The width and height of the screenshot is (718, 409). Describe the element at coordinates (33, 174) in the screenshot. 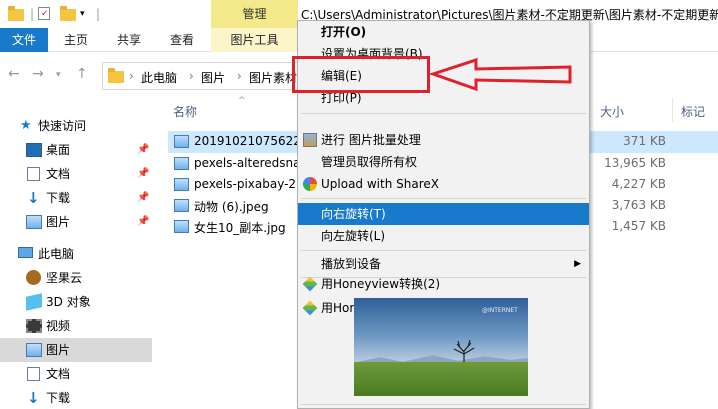

I see `document-icon` at that location.